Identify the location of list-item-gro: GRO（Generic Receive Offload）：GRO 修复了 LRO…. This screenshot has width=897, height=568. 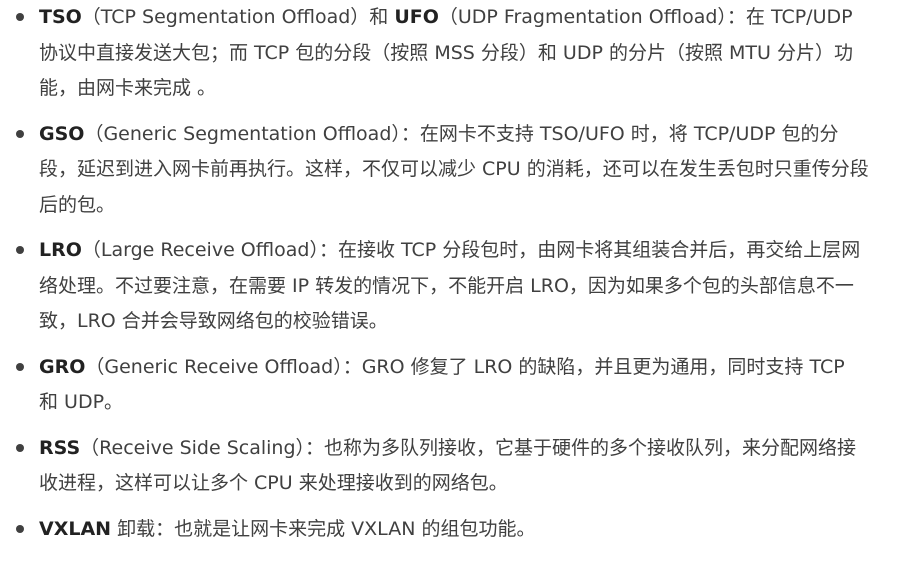
(448, 385).